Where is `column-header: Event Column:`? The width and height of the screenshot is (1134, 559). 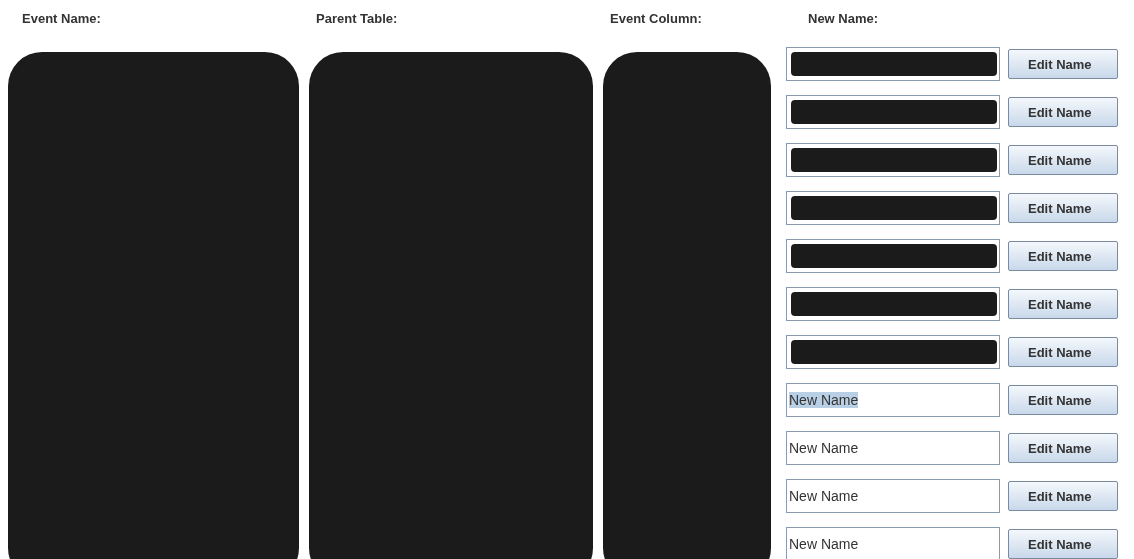
column-header: Event Column: is located at coordinates (656, 19).